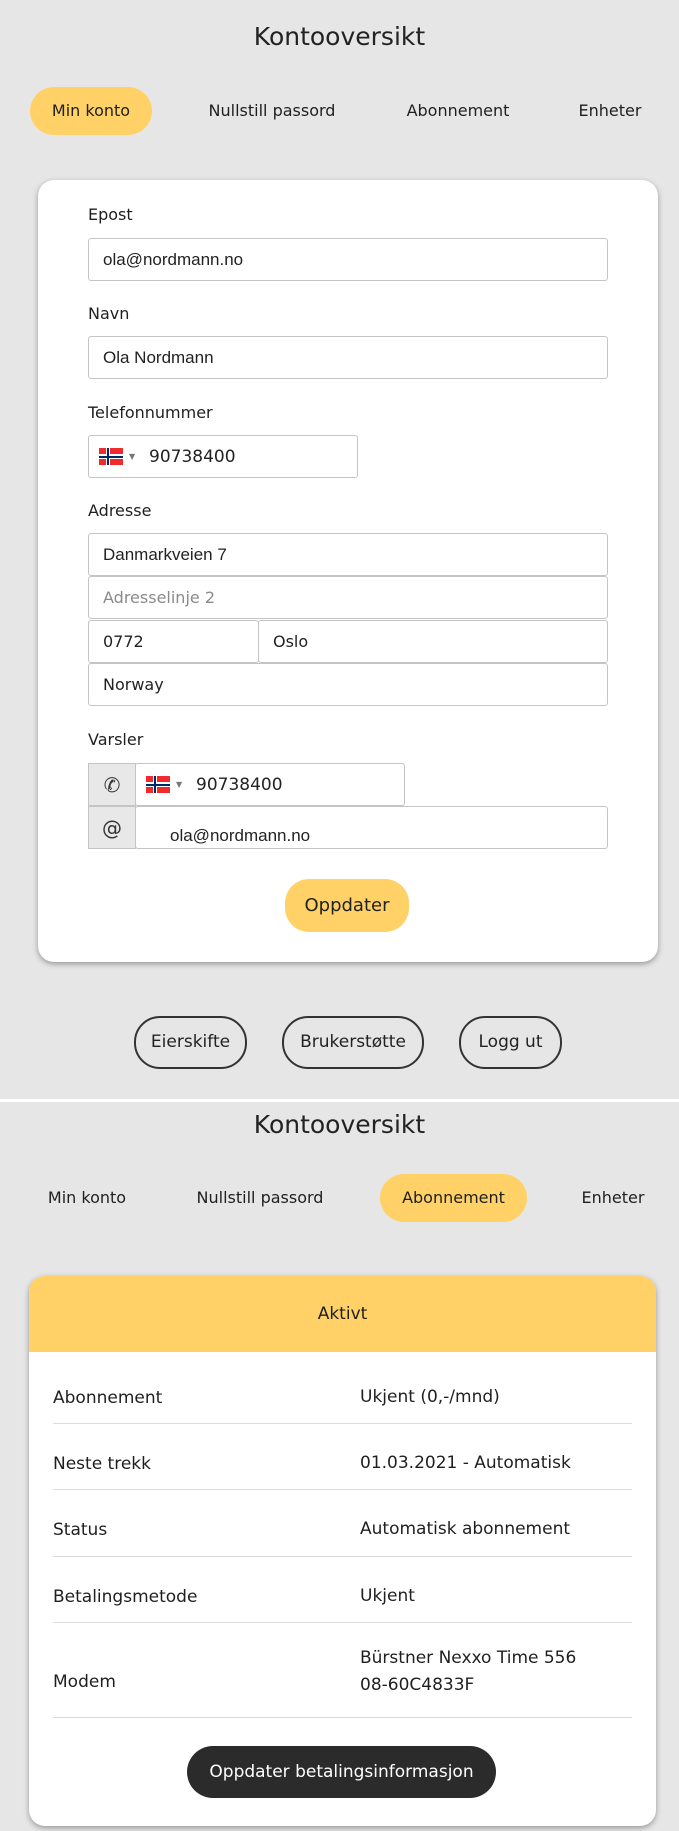 The width and height of the screenshot is (679, 1831). What do you see at coordinates (239, 785) in the screenshot?
I see `notify-phone-value: 90738400` at bounding box center [239, 785].